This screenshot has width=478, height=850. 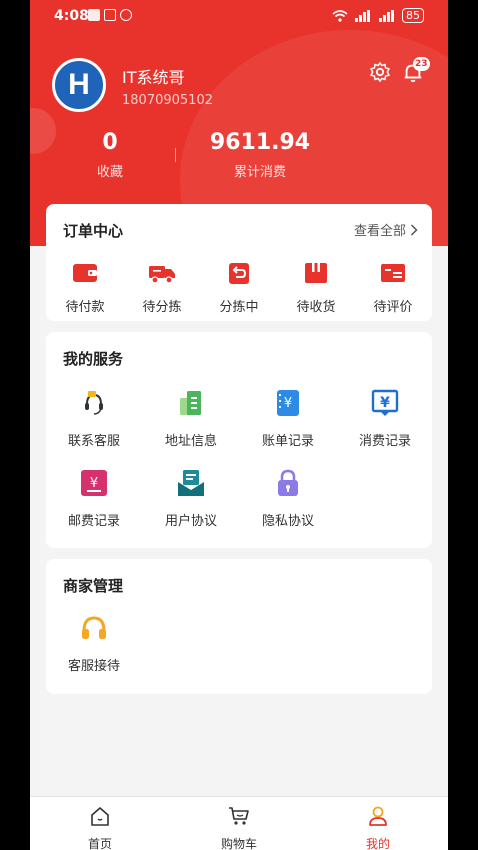 I want to click on view-all-orders-link: 查看全部, so click(x=386, y=229).